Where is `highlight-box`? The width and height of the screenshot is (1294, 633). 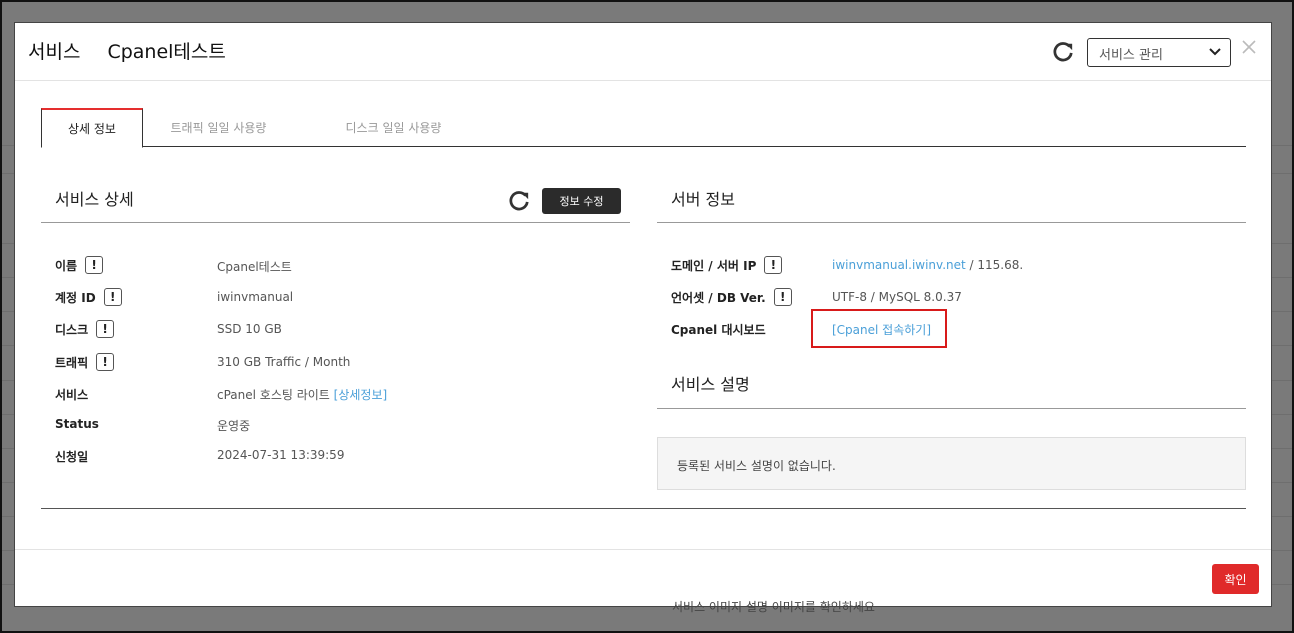 highlight-box is located at coordinates (879, 328).